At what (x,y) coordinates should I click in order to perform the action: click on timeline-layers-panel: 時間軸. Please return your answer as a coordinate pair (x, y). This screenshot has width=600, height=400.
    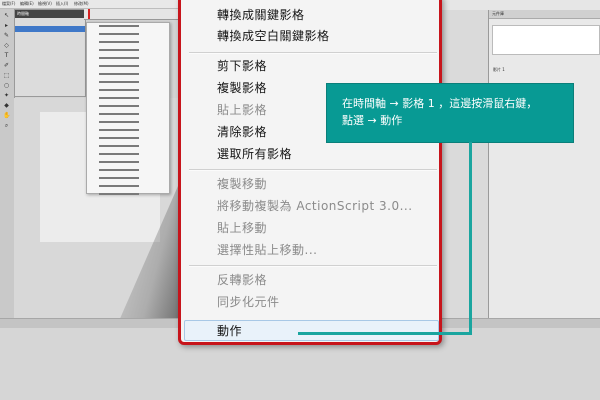
    Looking at the image, I should click on (50, 53).